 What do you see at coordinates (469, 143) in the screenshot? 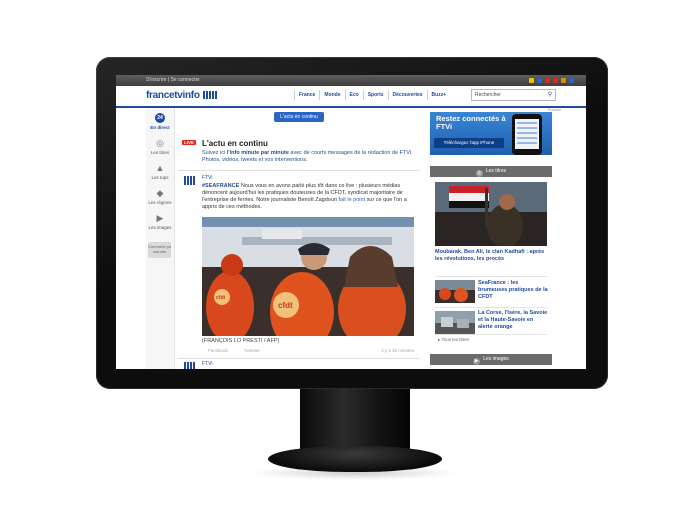
I see `download-app-button: Téléchargez l'app iPhone` at bounding box center [469, 143].